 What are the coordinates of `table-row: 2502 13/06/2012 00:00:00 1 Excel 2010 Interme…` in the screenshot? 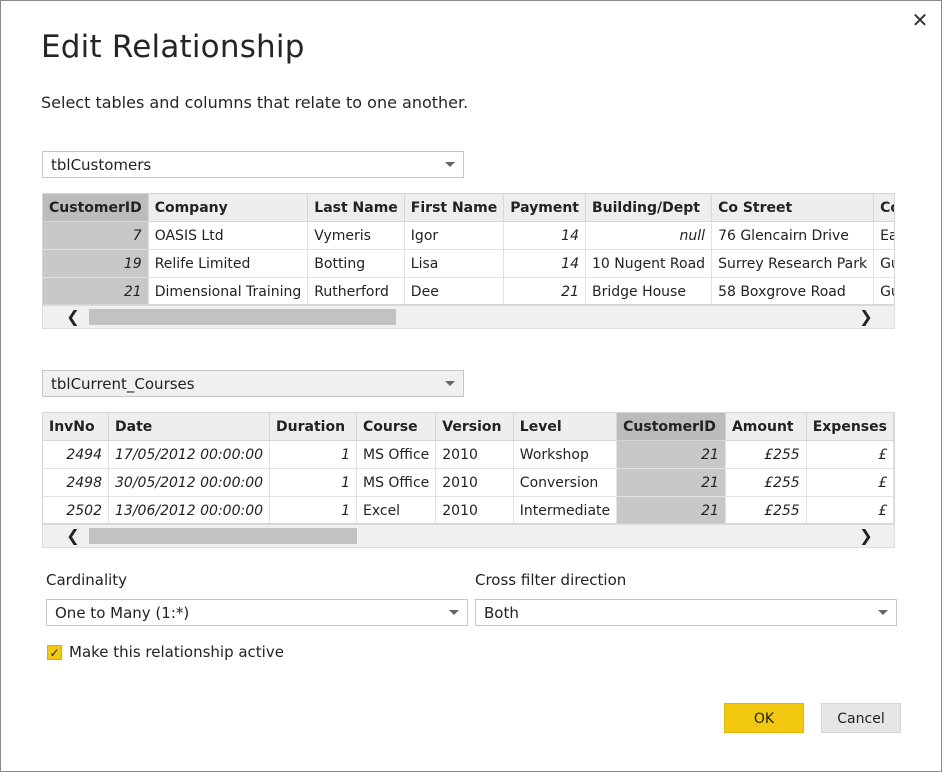 It's located at (468, 509).